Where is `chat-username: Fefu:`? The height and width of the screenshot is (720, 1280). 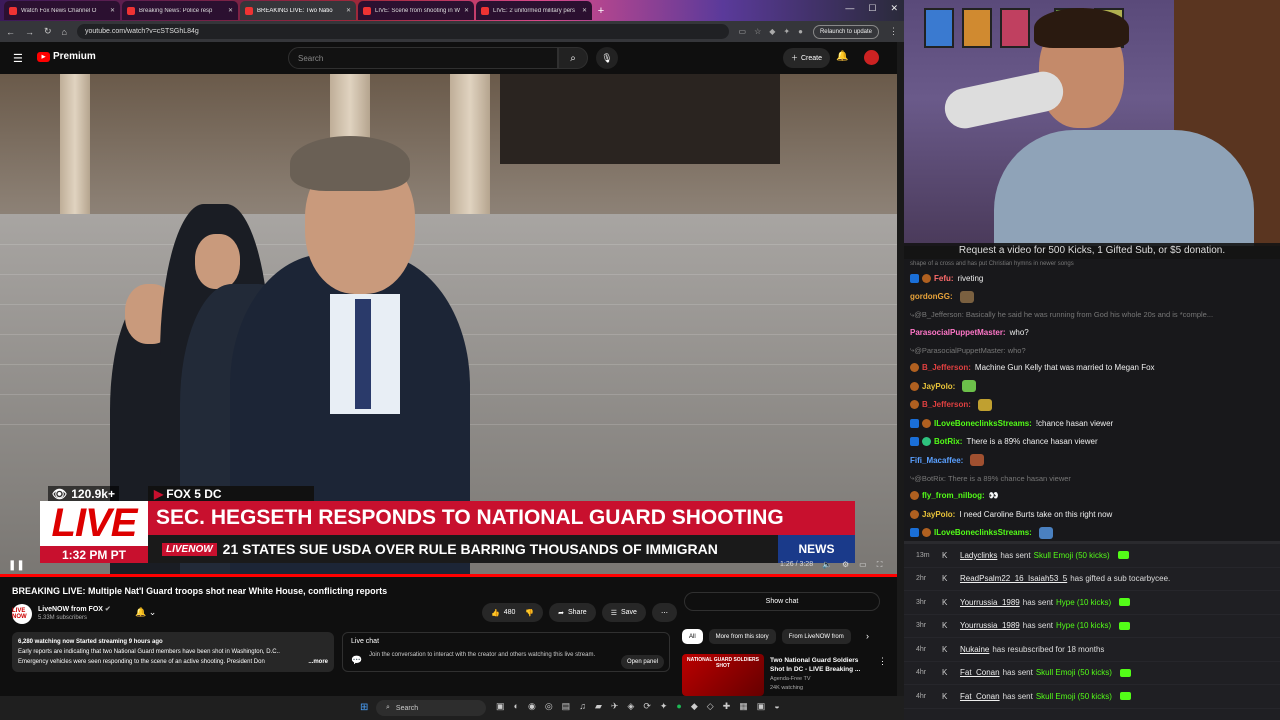 chat-username: Fefu: is located at coordinates (944, 278).